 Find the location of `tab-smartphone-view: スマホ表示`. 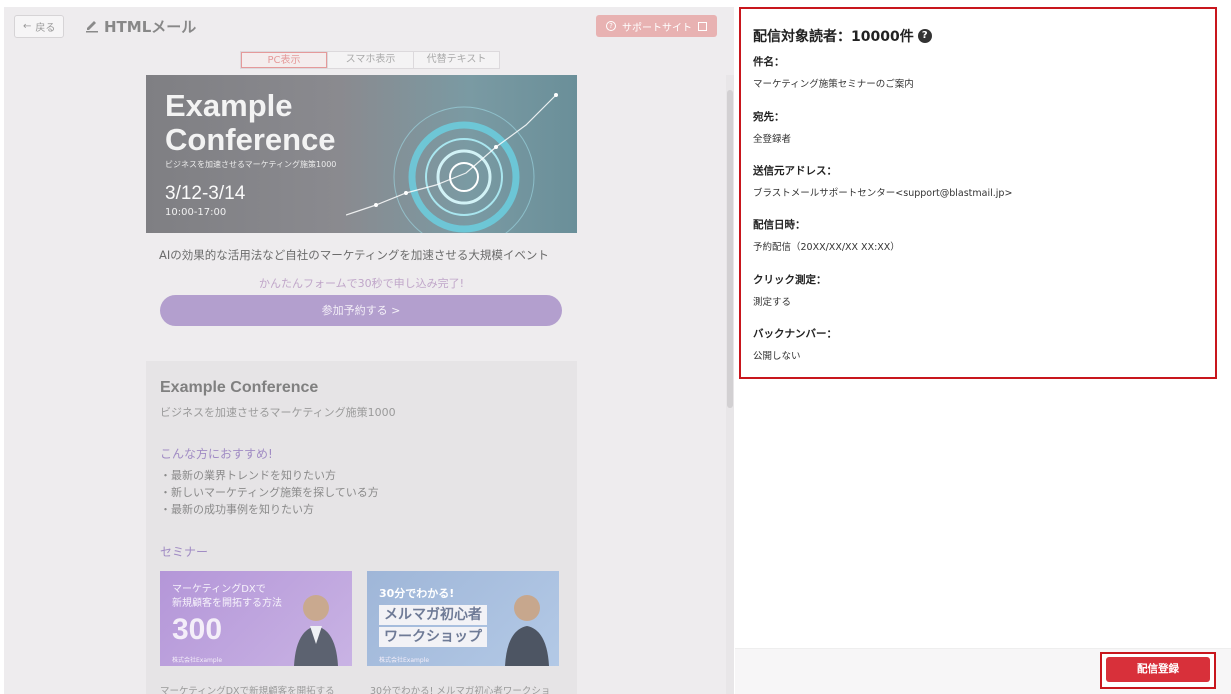

tab-smartphone-view: スマホ表示 is located at coordinates (370, 60).